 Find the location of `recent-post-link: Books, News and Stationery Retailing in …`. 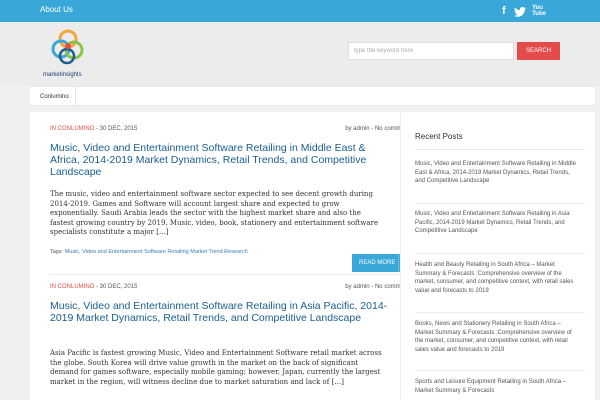

recent-post-link: Books, News and Stationery Retailing in … is located at coordinates (497, 337).